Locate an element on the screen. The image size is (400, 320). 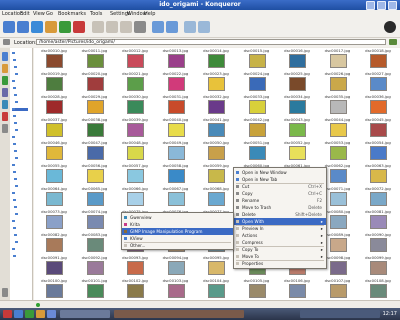
file-item: dsc00108.jpg is located at coordinates (378, 289).